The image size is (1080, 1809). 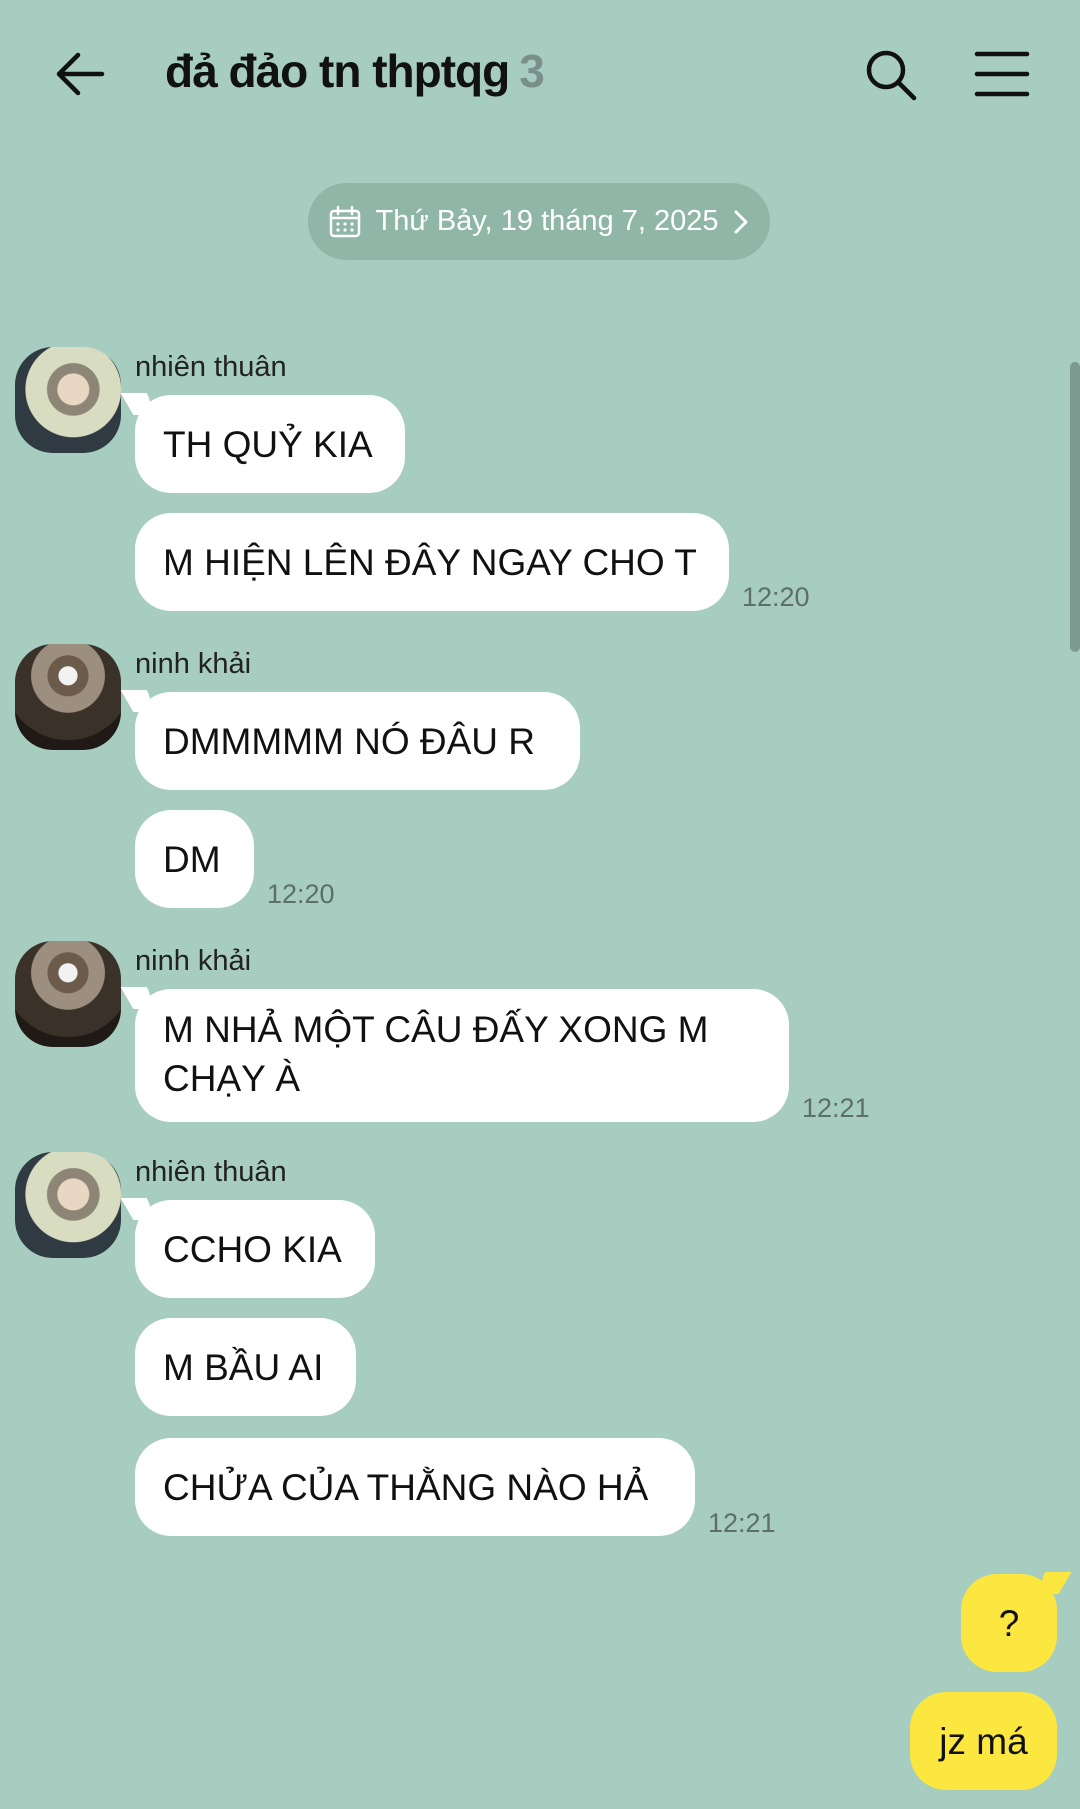 I want to click on back-button, so click(x=80, y=74).